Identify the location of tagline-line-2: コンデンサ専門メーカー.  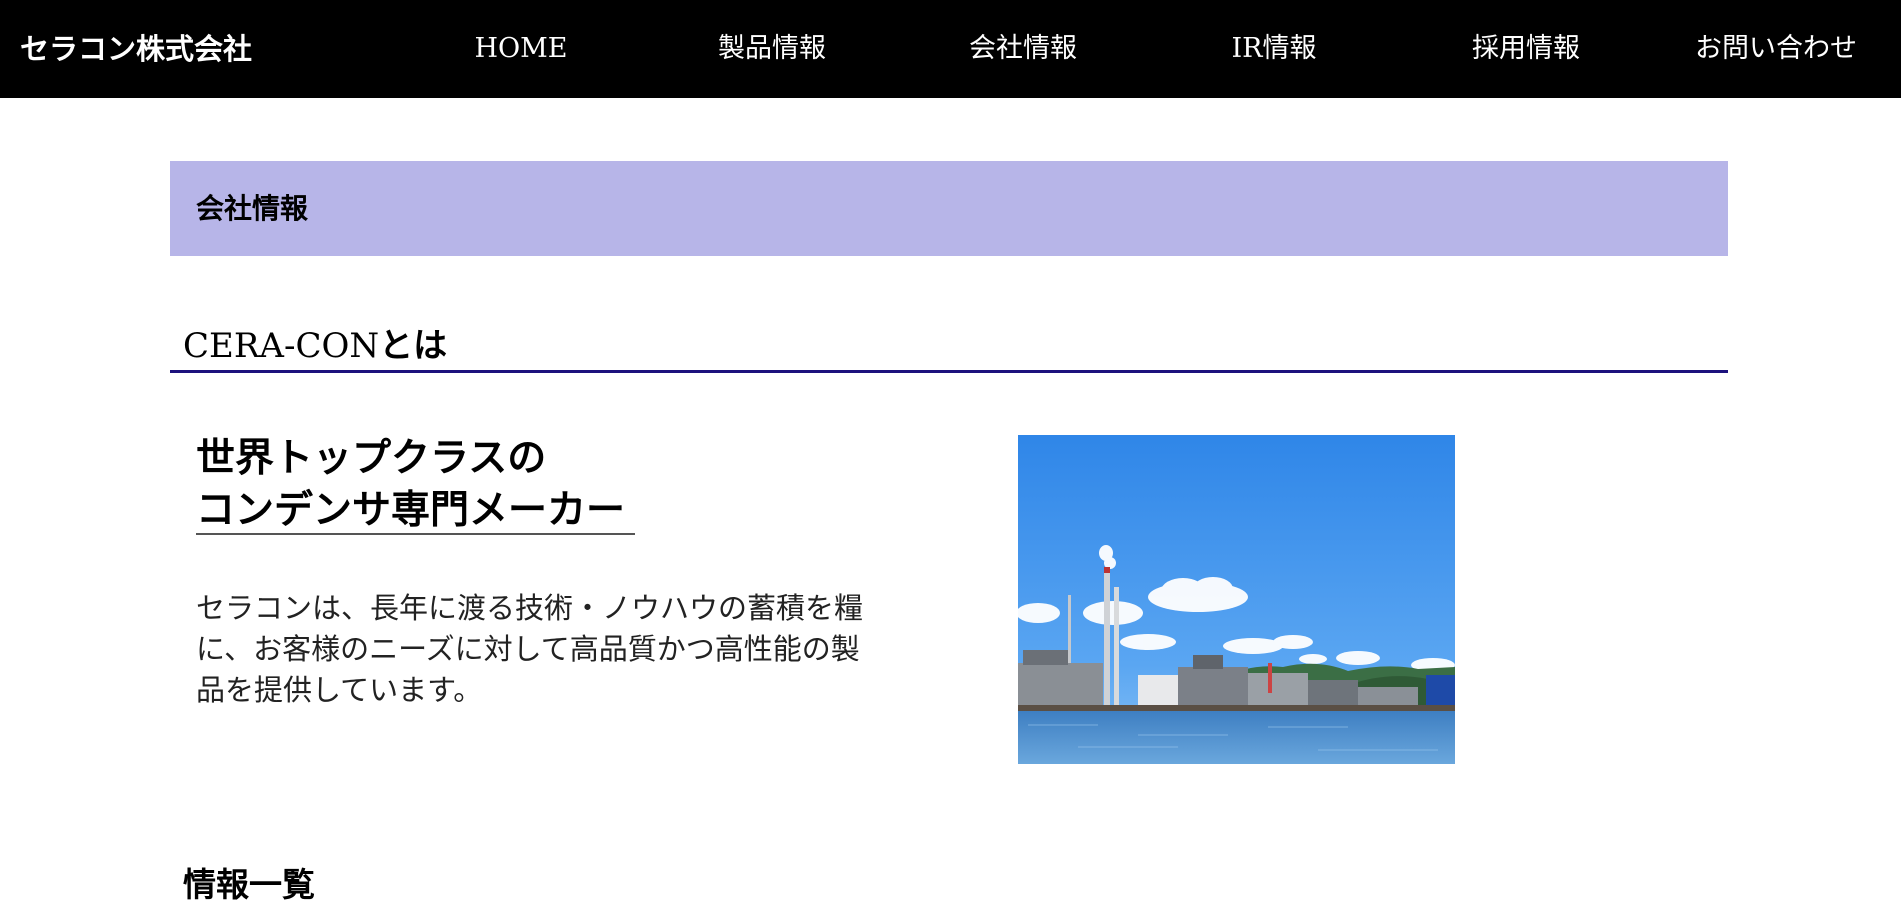
(411, 510).